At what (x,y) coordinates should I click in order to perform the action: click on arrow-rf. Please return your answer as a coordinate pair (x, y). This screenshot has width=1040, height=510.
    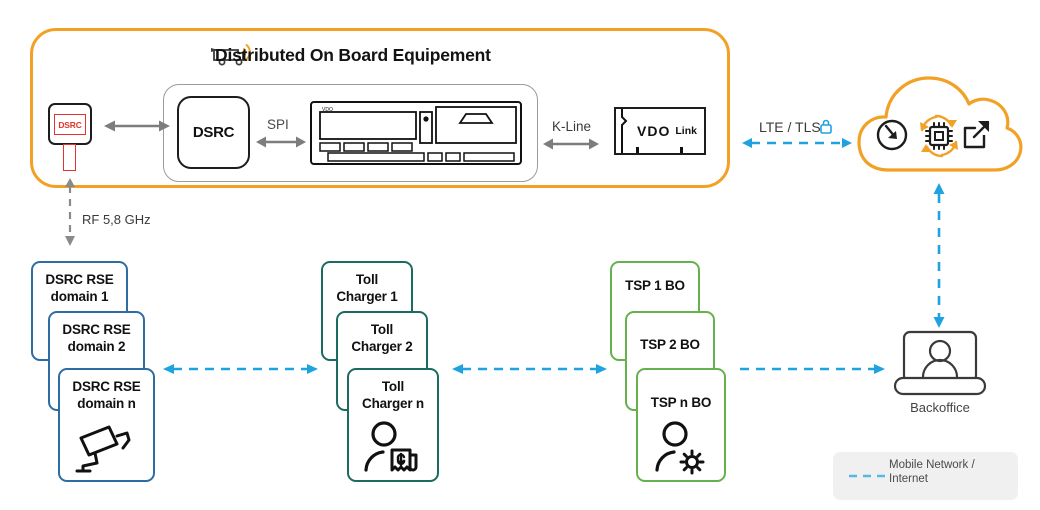
    Looking at the image, I should click on (70, 212).